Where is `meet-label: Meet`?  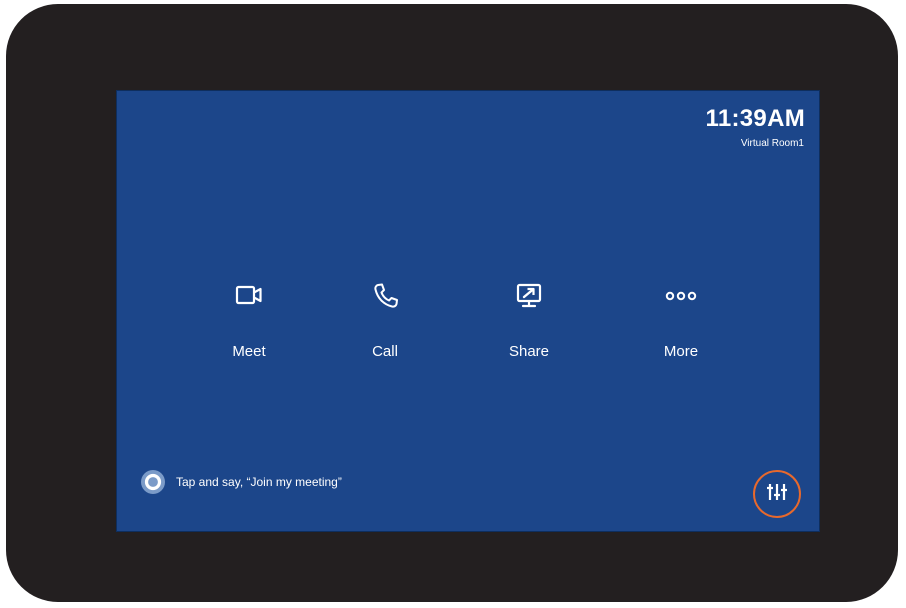 meet-label: Meet is located at coordinates (249, 351).